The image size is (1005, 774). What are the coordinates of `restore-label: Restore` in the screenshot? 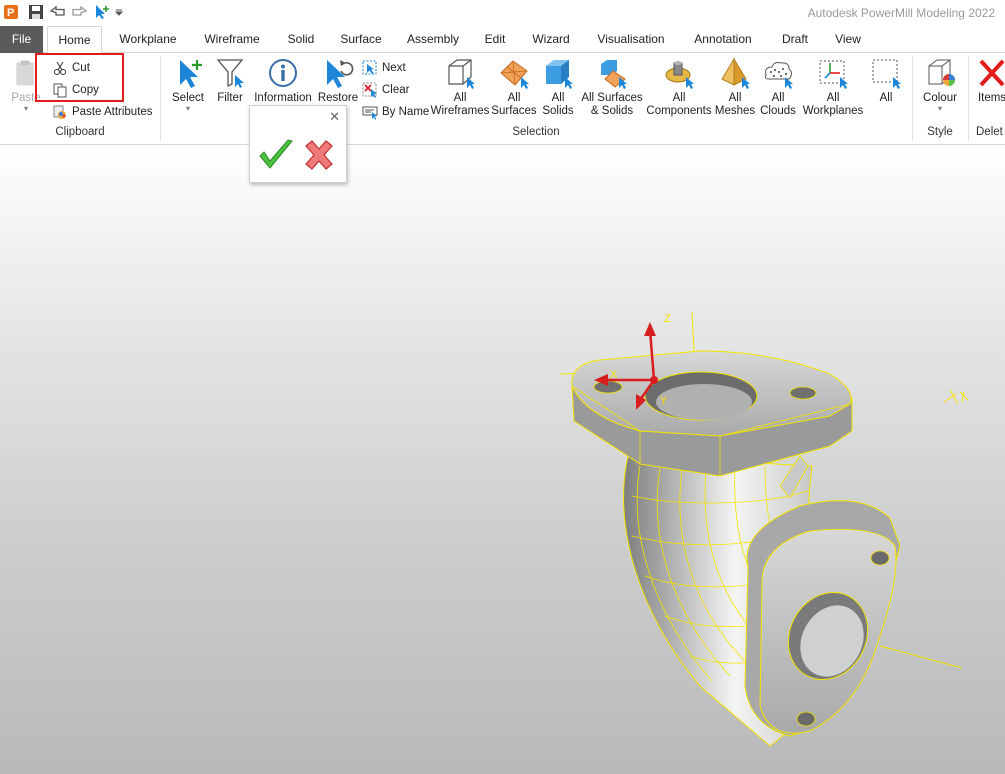 It's located at (338, 98).